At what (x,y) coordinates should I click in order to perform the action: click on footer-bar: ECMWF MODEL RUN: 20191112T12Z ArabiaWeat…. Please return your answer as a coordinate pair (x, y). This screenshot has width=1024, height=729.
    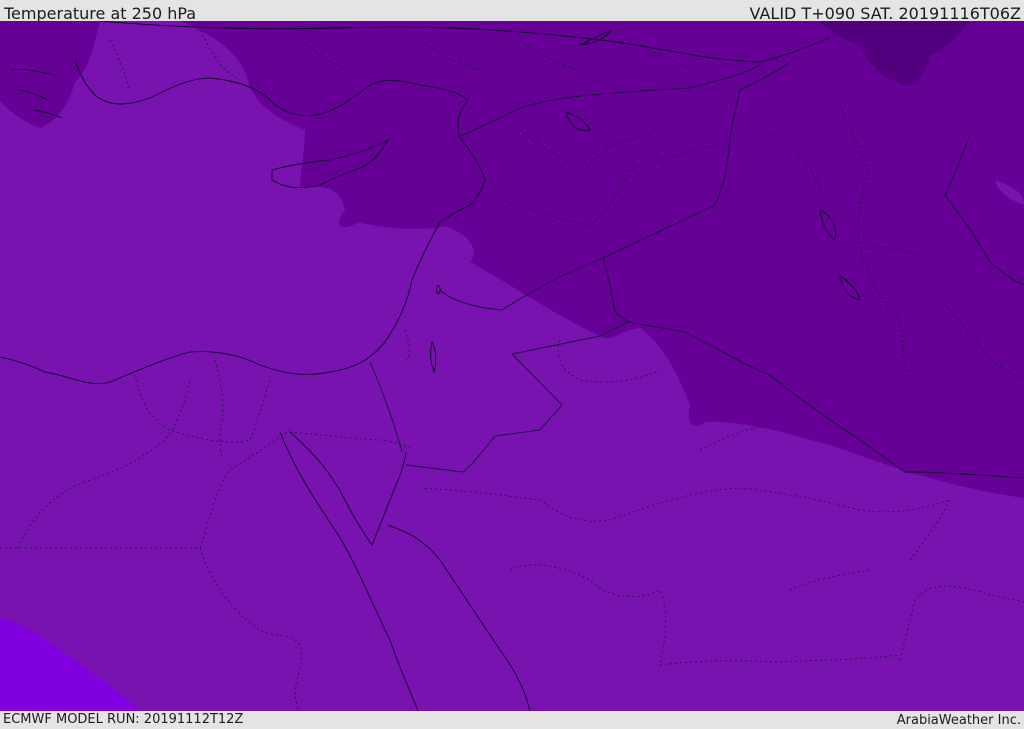
    Looking at the image, I should click on (512, 720).